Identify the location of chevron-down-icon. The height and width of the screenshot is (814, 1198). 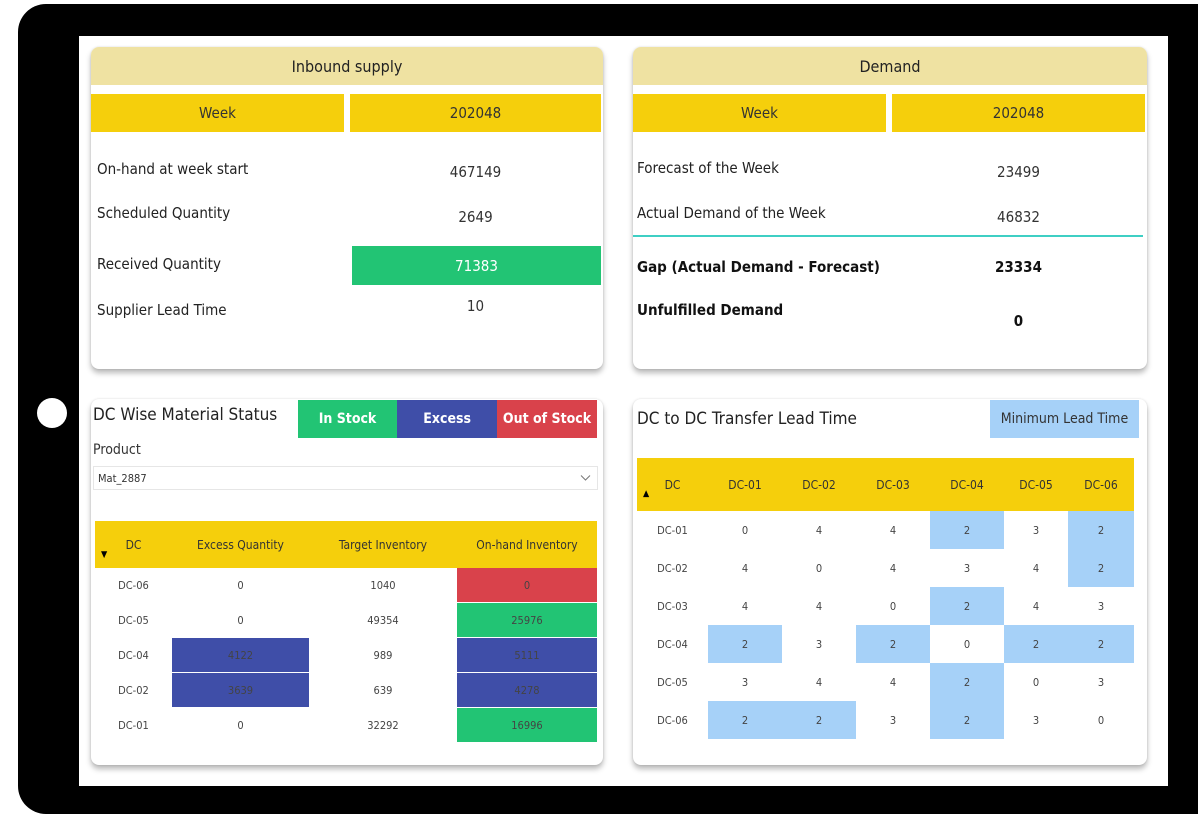
(585, 478).